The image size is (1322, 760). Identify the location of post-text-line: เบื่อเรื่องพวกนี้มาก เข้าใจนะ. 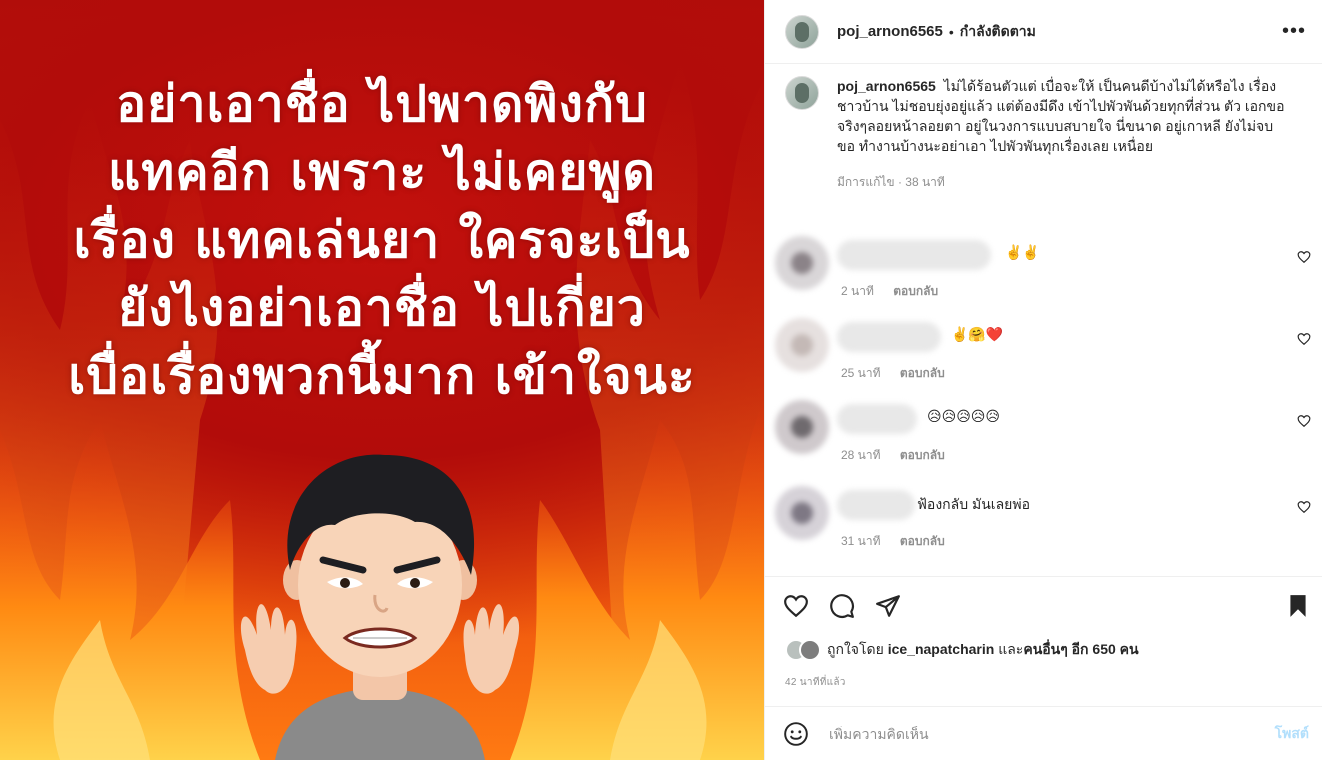
(382, 376).